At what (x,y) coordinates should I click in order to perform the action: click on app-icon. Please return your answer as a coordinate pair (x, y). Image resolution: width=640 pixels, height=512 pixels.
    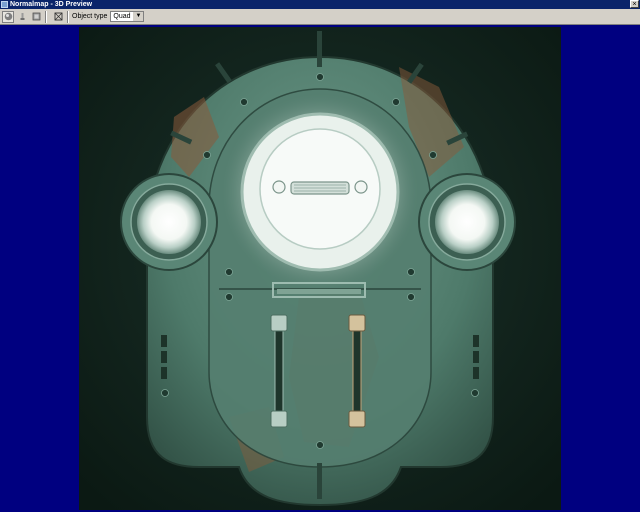
    Looking at the image, I should click on (4, 4).